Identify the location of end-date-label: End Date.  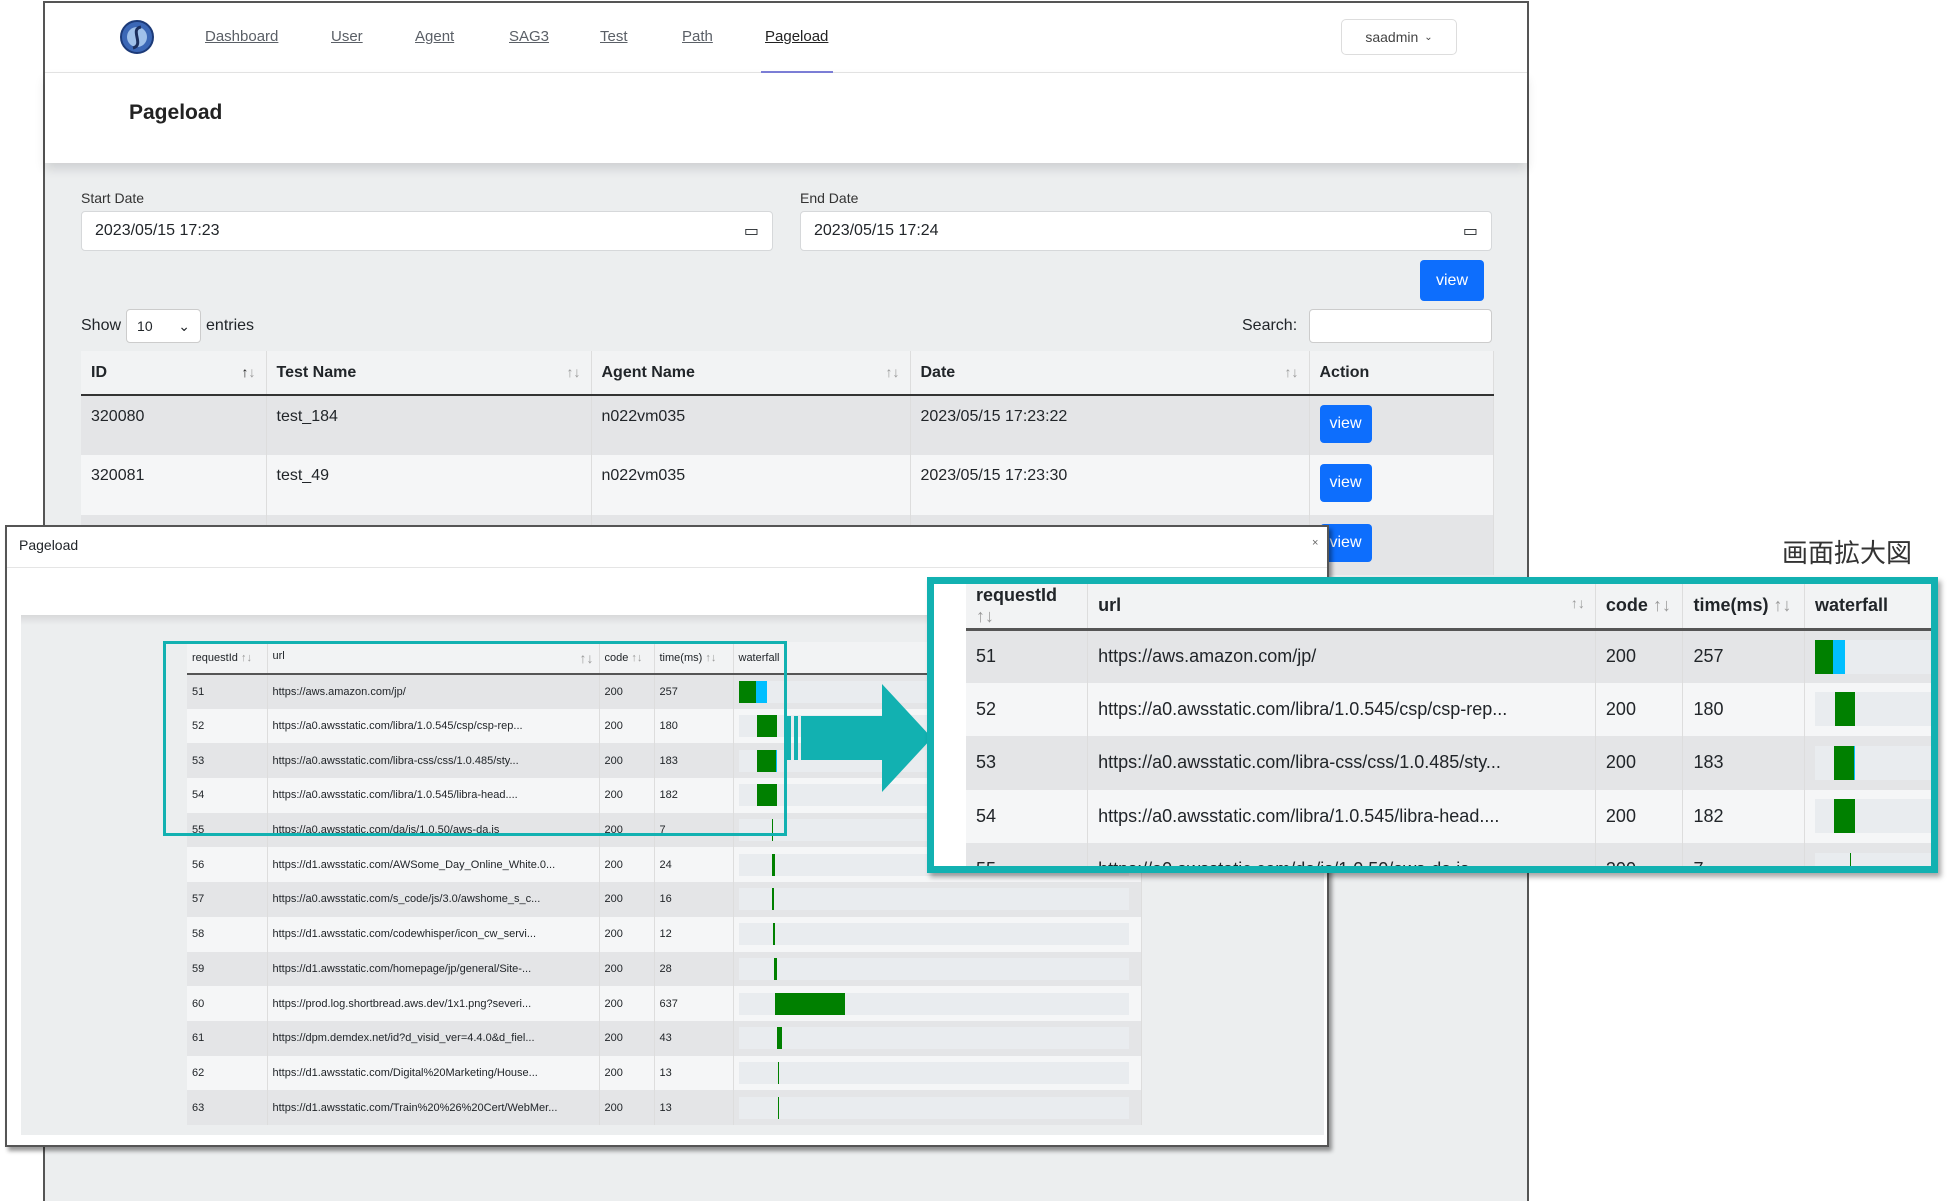
(829, 198).